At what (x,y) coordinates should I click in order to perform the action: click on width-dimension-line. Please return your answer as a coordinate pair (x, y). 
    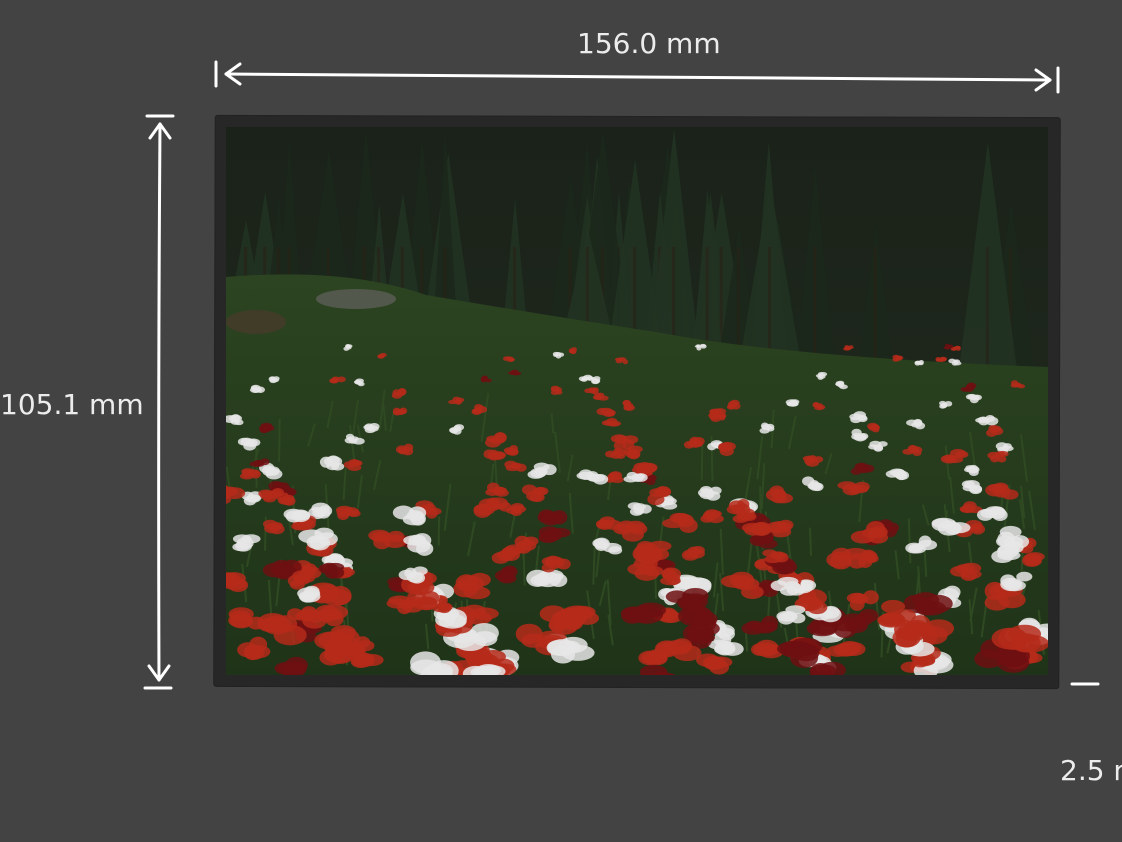
    Looking at the image, I should click on (637, 77).